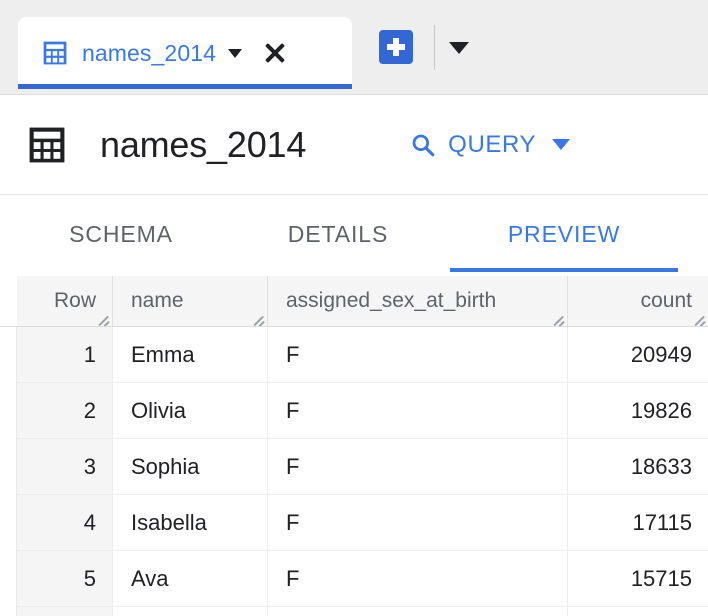  What do you see at coordinates (418, 611) in the screenshot?
I see `cell-assigned-sex-at-birth` at bounding box center [418, 611].